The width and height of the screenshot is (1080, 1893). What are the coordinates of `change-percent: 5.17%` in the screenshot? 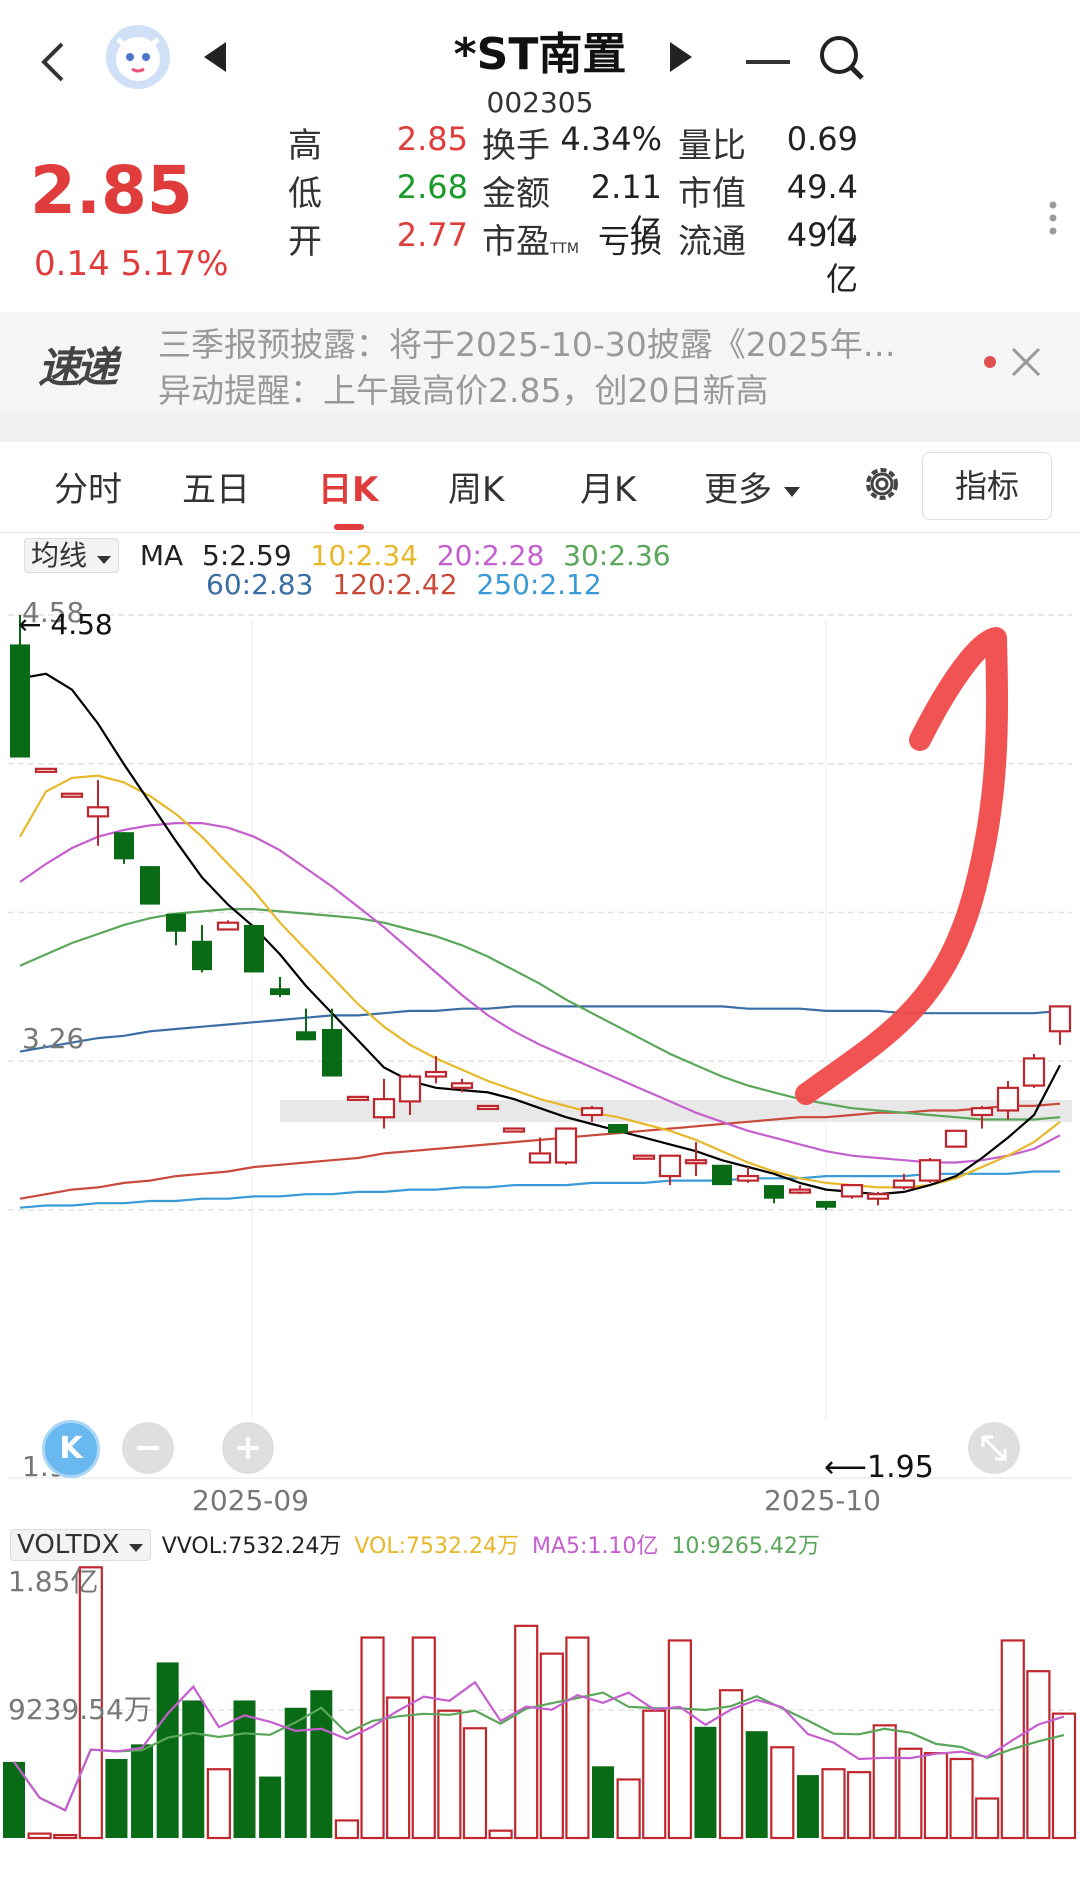 It's located at (174, 264).